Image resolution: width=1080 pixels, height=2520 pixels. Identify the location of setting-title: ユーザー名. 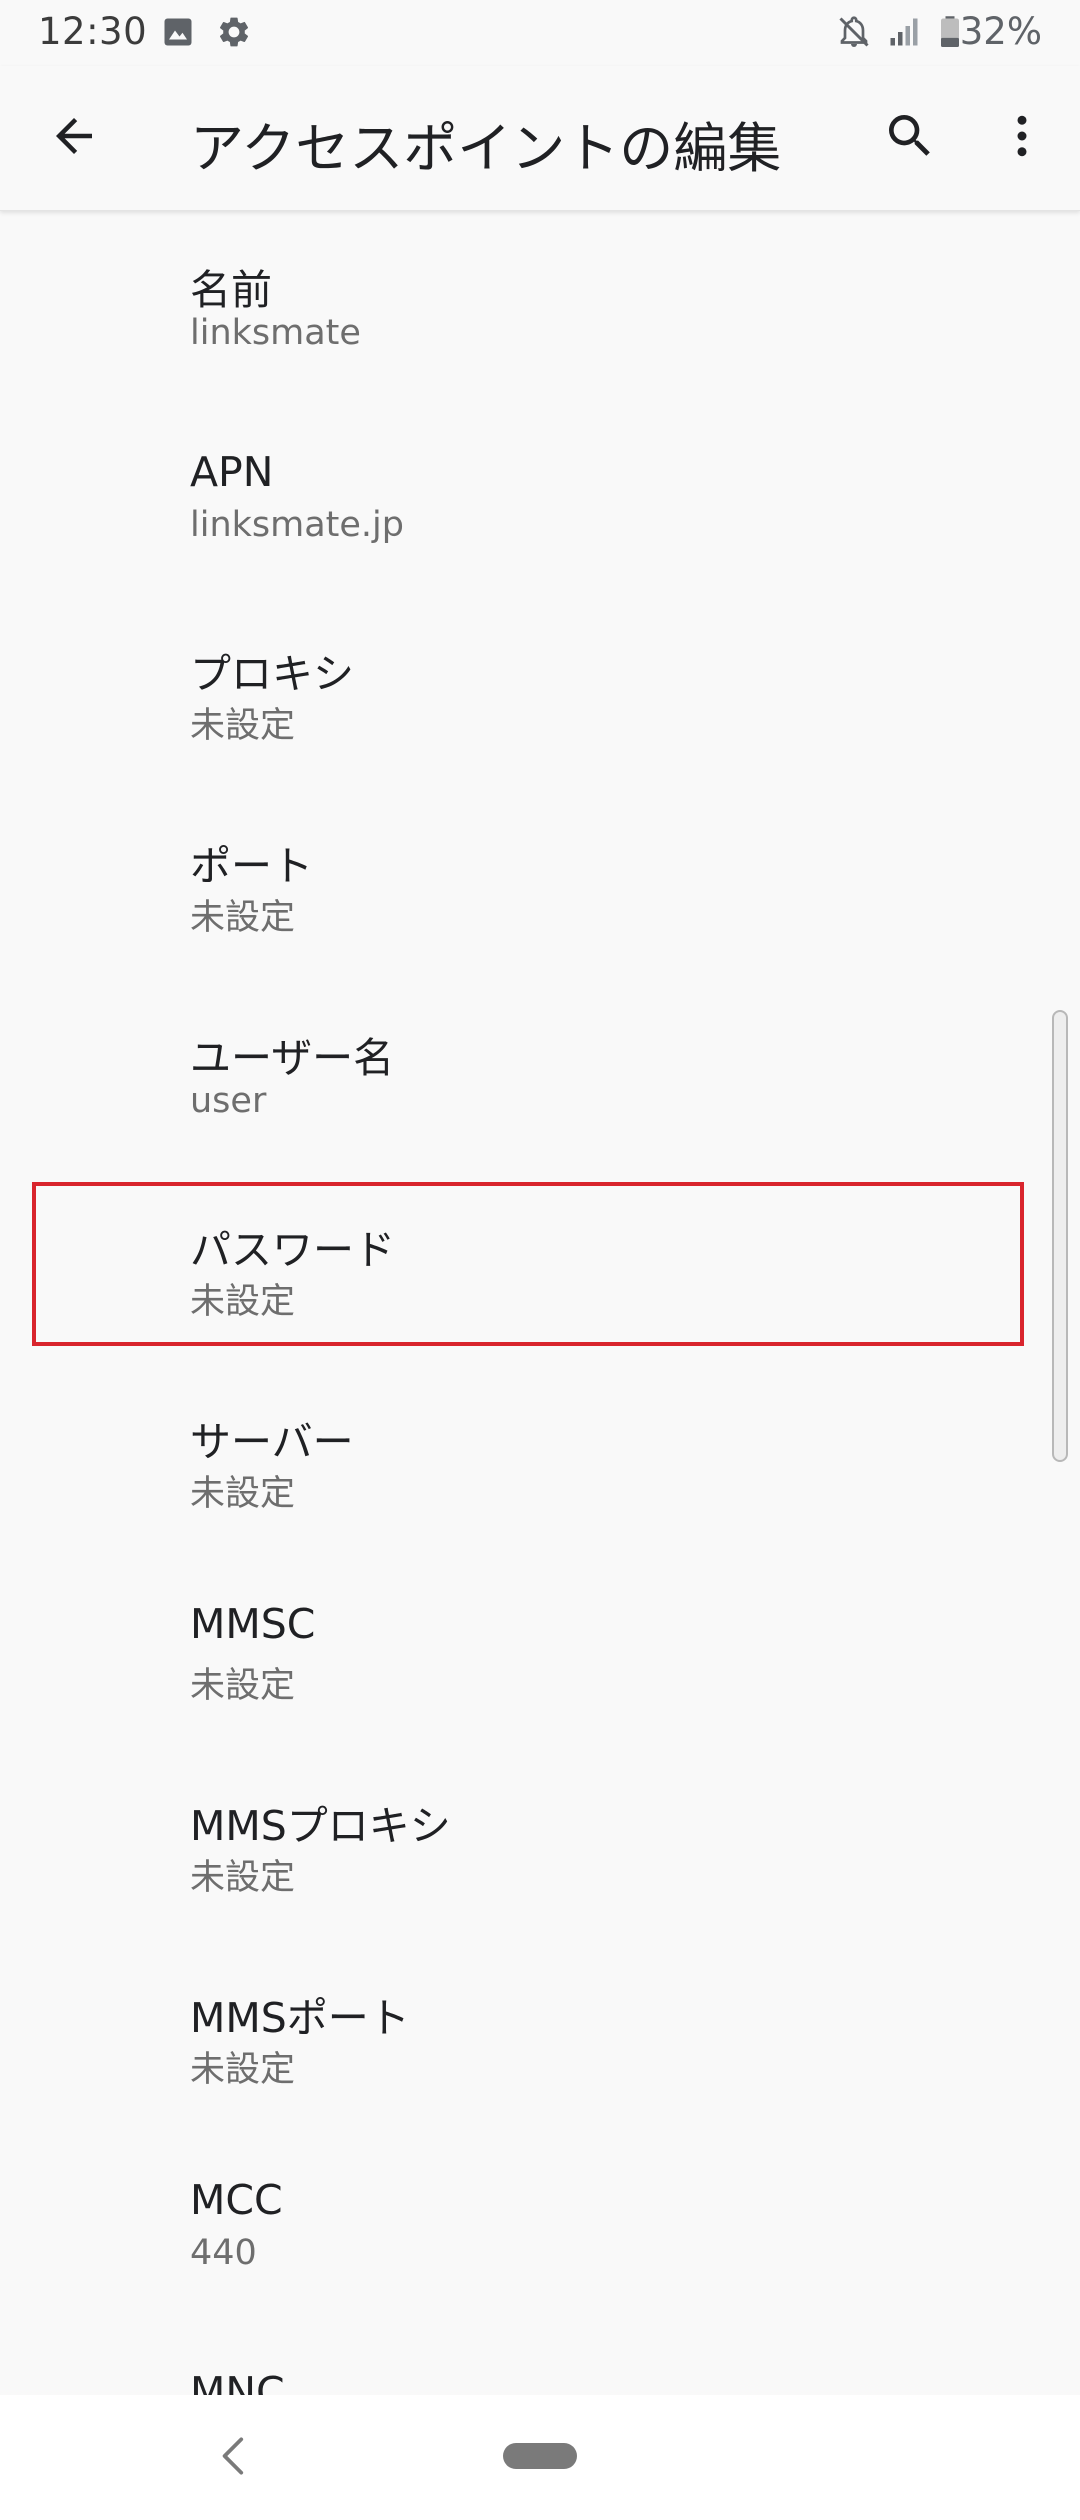
(292, 1058).